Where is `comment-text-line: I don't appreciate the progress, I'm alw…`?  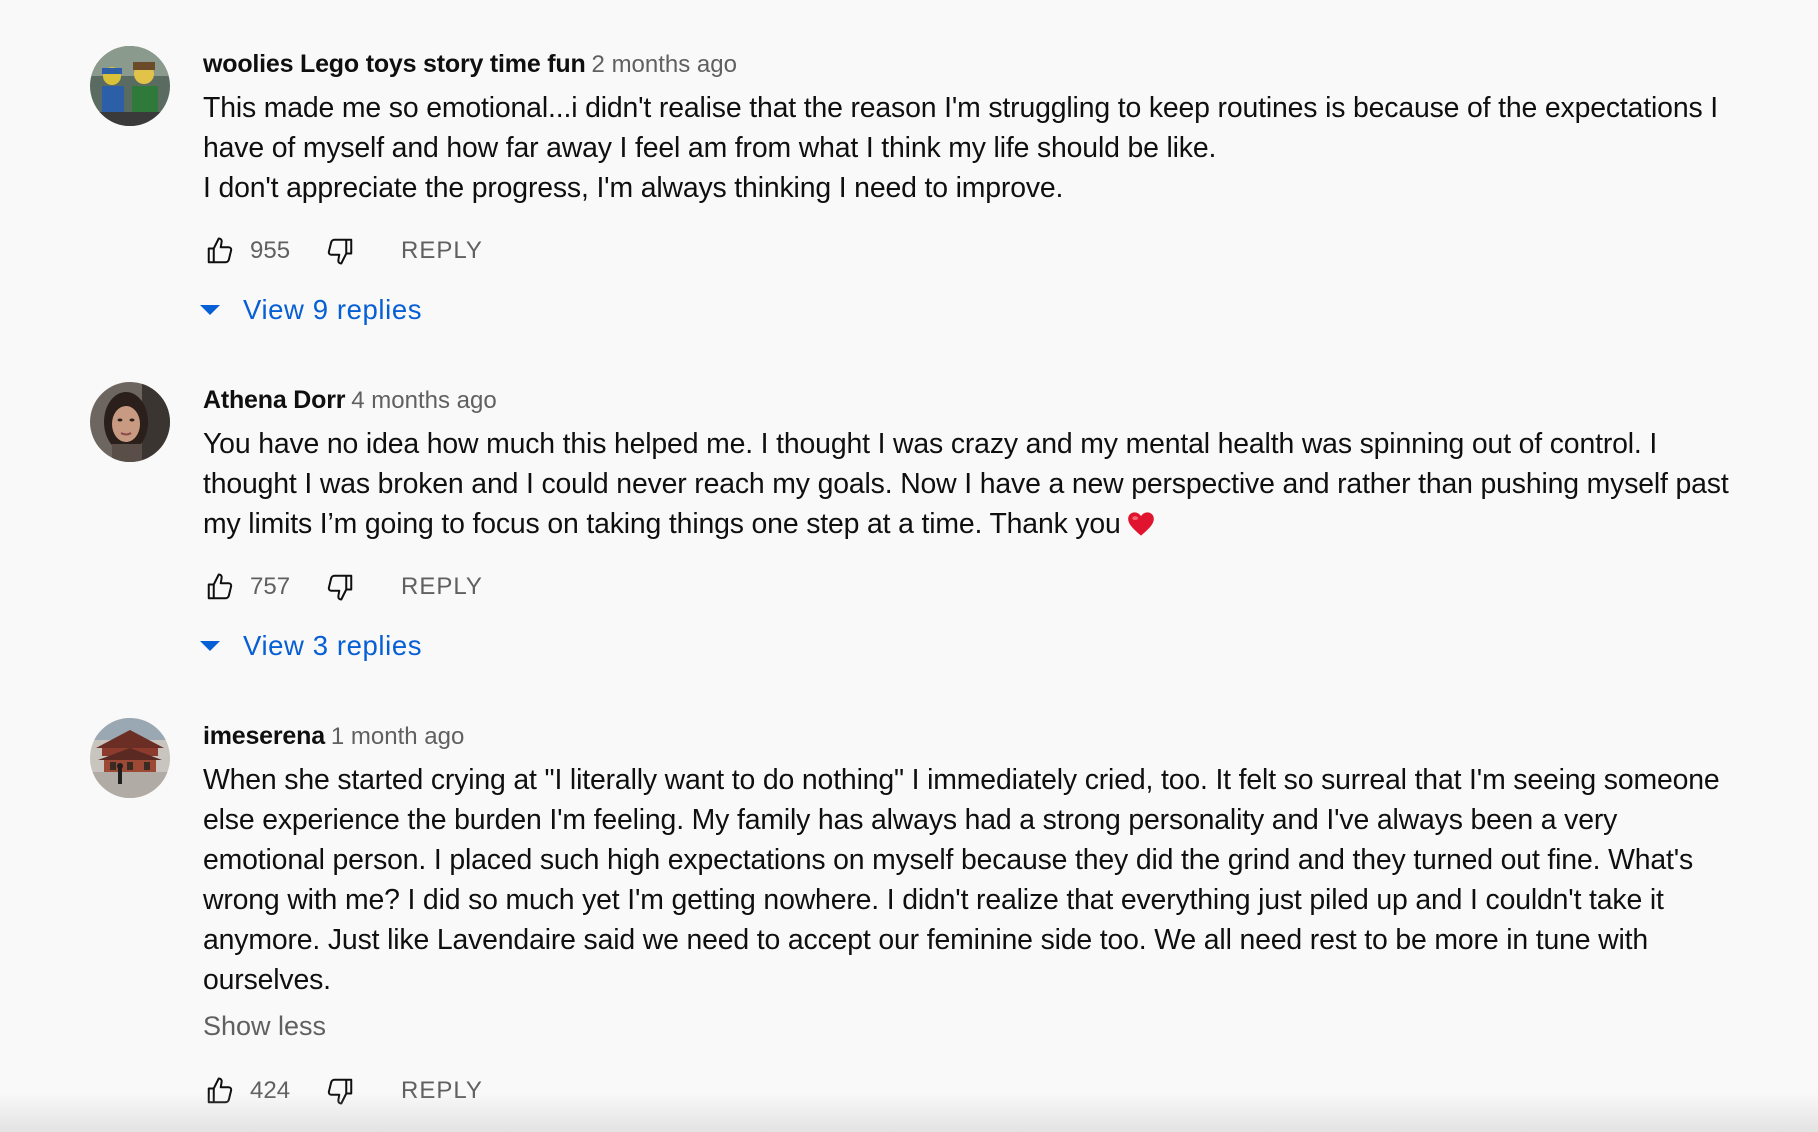 comment-text-line: I don't appreciate the progress, I'm alw… is located at coordinates (633, 188).